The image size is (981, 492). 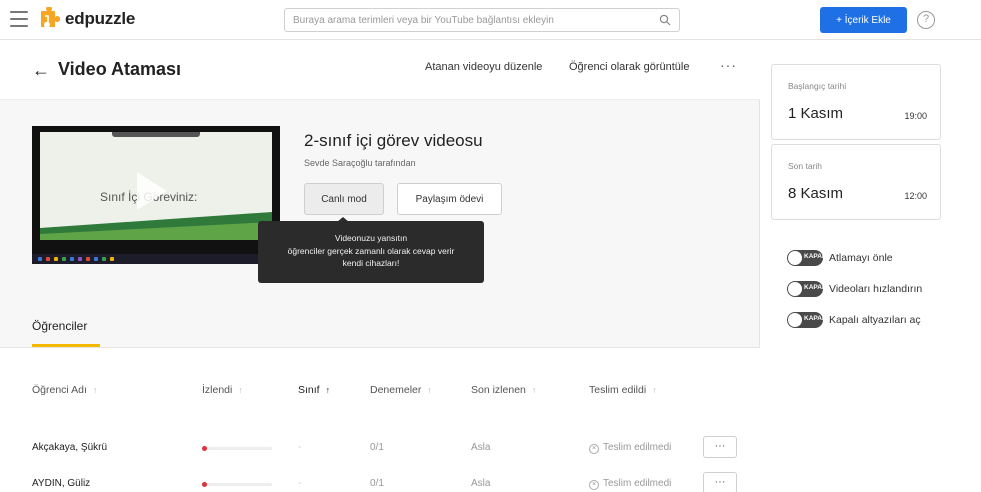 I want to click on column-attempts: Denemeler ↑, so click(x=401, y=390).